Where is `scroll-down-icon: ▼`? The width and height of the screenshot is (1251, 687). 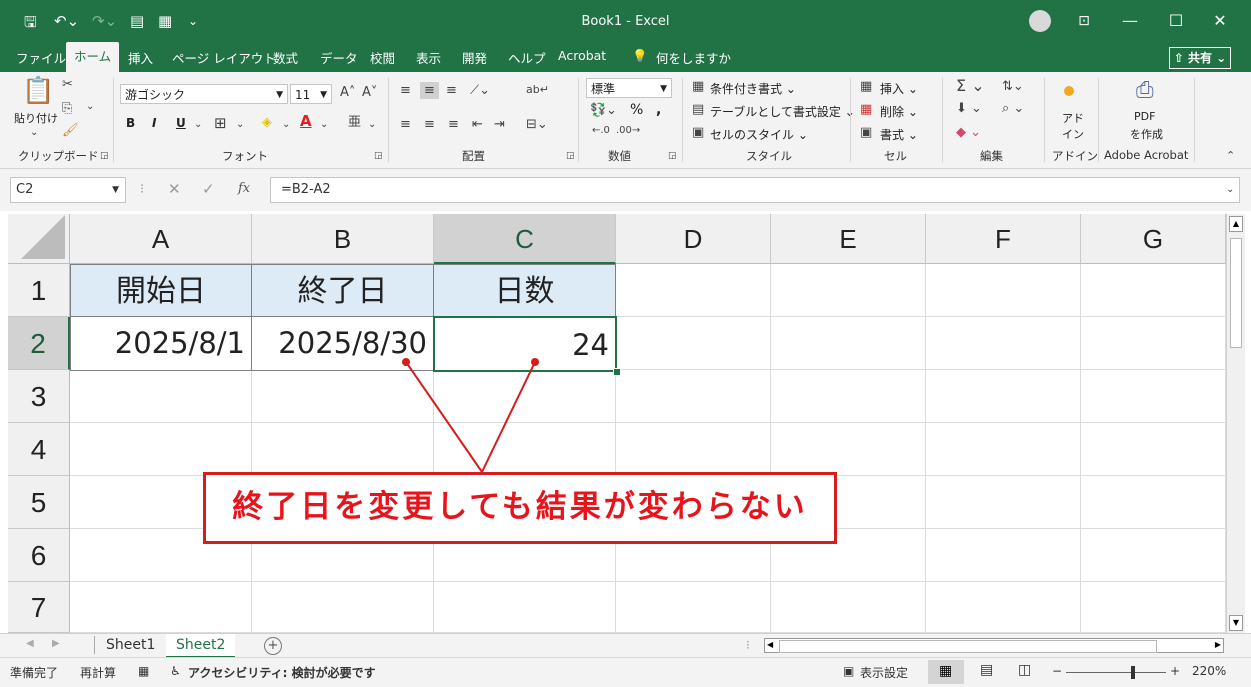
scroll-down-icon: ▼ is located at coordinates (1236, 623).